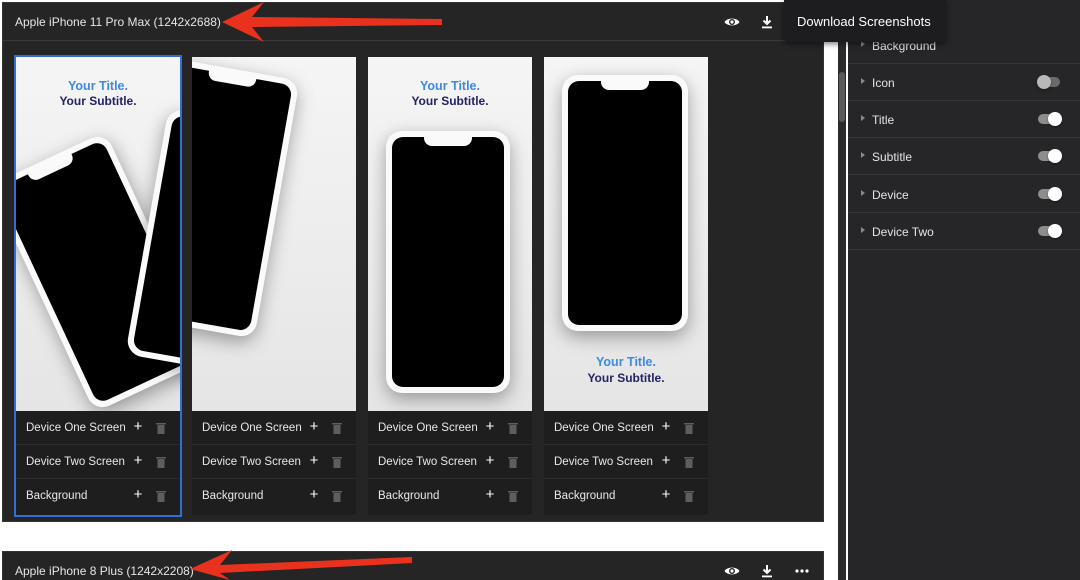 The image size is (1080, 580). What do you see at coordinates (118, 22) in the screenshot?
I see `device-section-title: Apple iPhone 11 Pro Max (1242x2688)` at bounding box center [118, 22].